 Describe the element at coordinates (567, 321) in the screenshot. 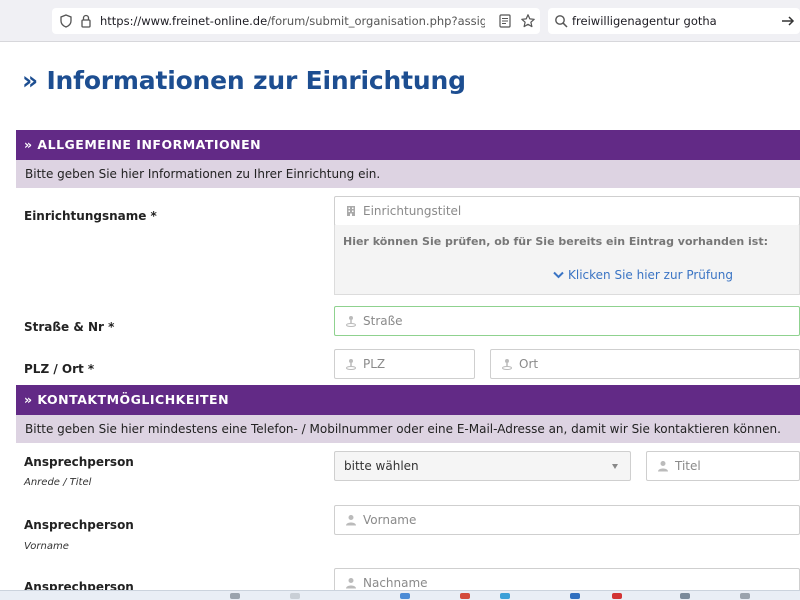

I see `street-input: Straße` at that location.